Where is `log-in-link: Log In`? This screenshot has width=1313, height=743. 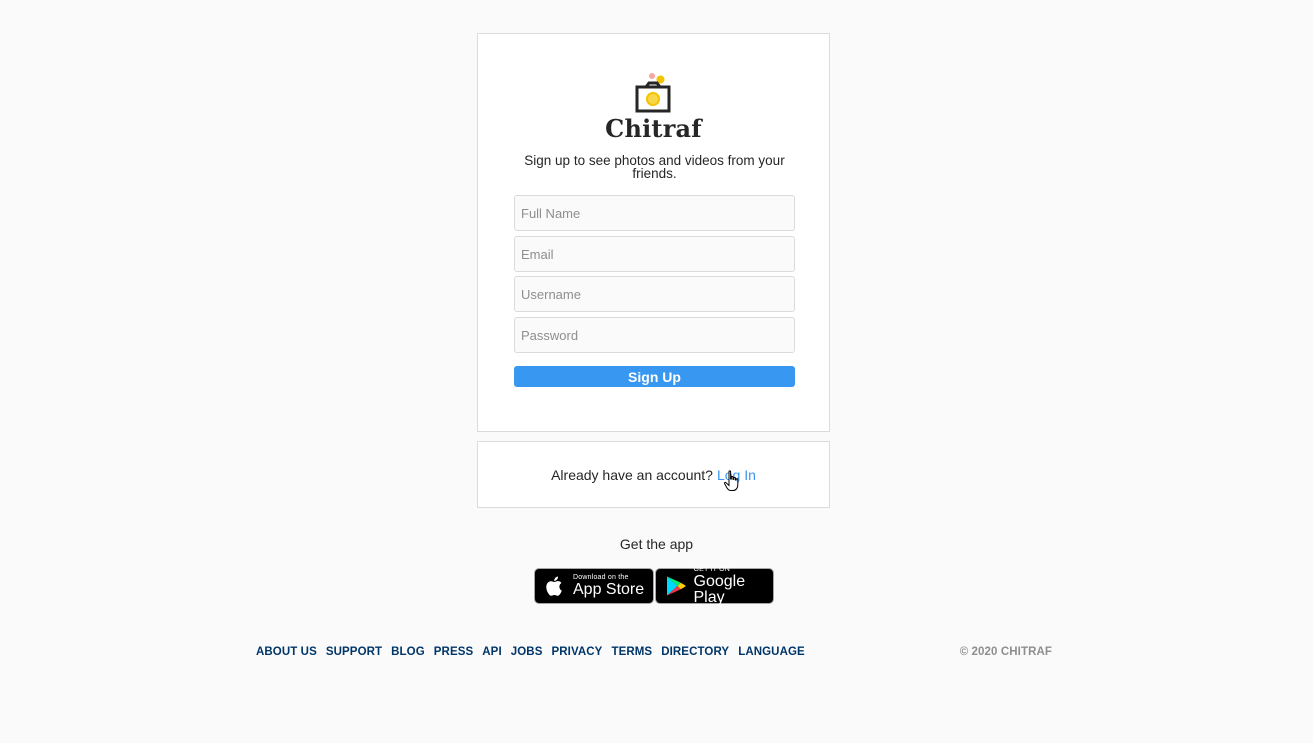
log-in-link: Log In is located at coordinates (736, 475).